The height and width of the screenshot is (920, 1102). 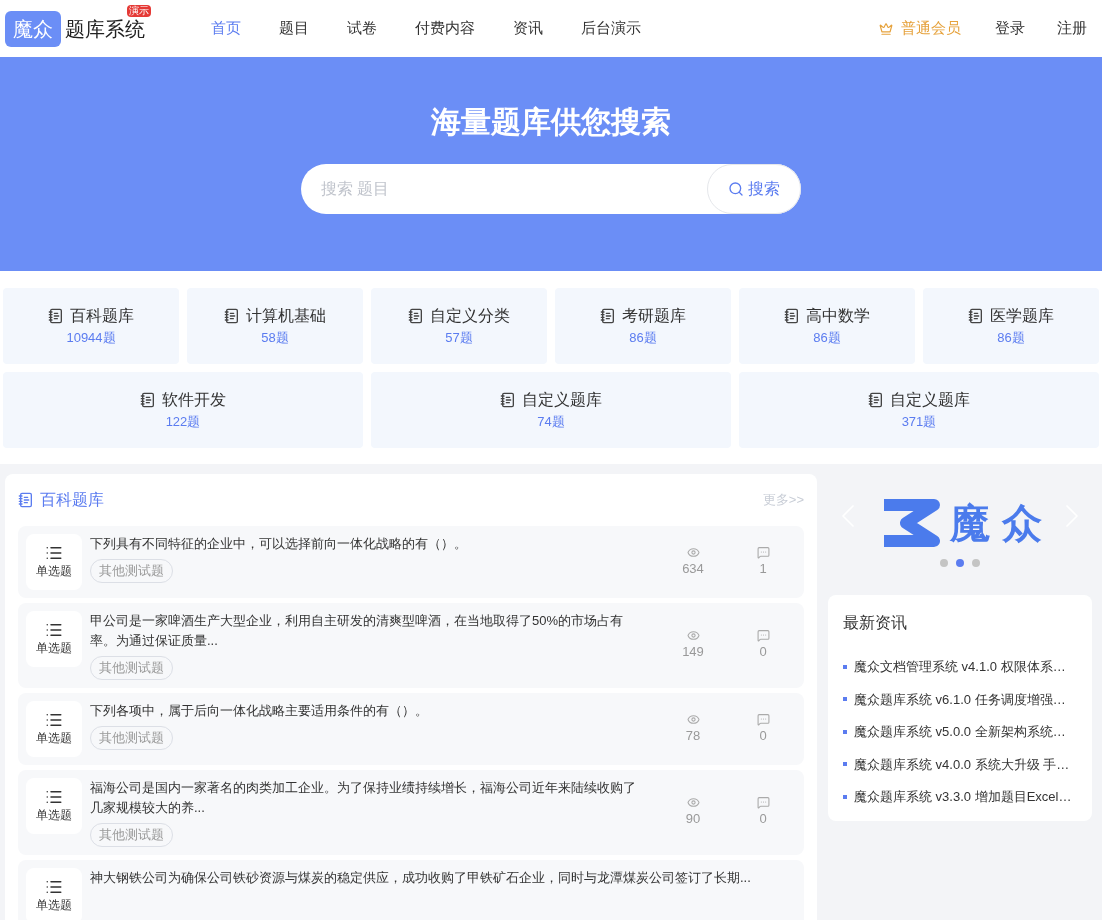 What do you see at coordinates (1072, 28) in the screenshot?
I see `register-link: 注册` at bounding box center [1072, 28].